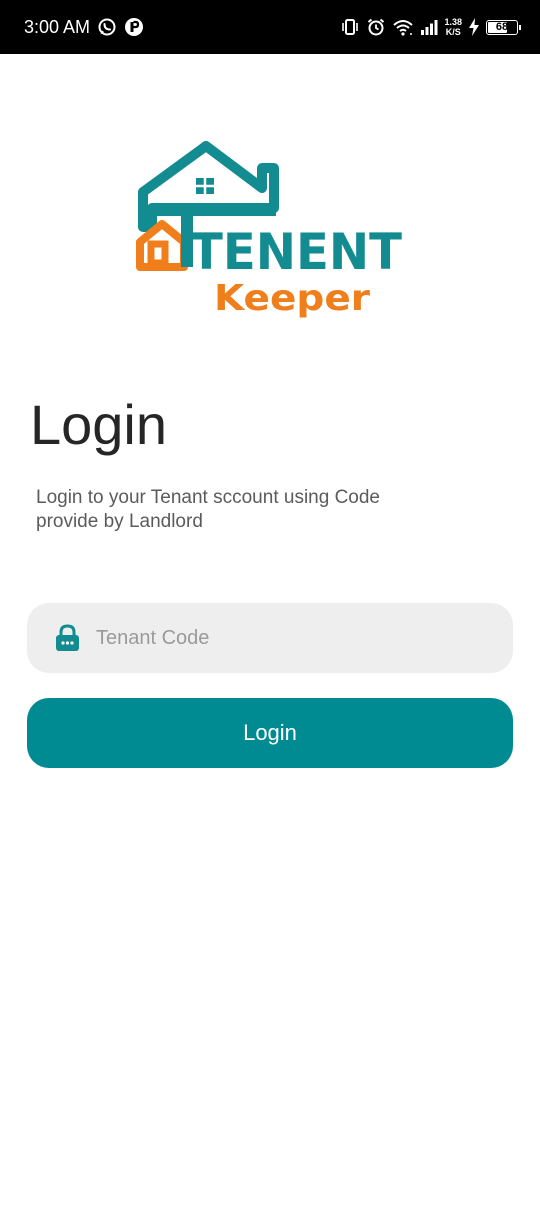 This screenshot has width=540, height=1230. Describe the element at coordinates (134, 27) in the screenshot. I see `app-notification-icon` at that location.